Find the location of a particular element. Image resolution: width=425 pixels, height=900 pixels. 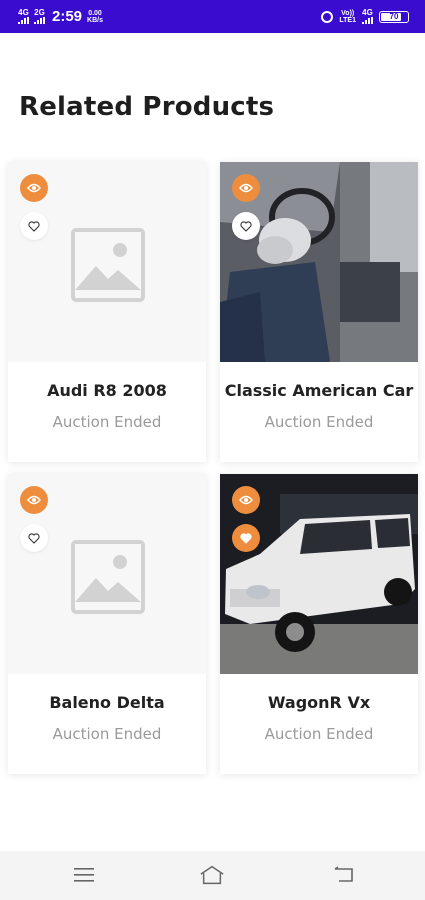

back-icon is located at coordinates (343, 874).